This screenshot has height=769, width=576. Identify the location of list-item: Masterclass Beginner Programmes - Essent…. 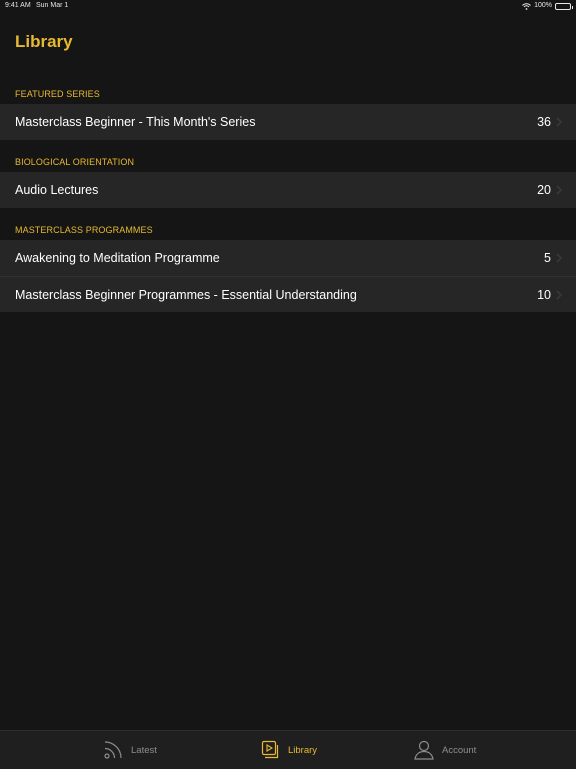
(288, 294).